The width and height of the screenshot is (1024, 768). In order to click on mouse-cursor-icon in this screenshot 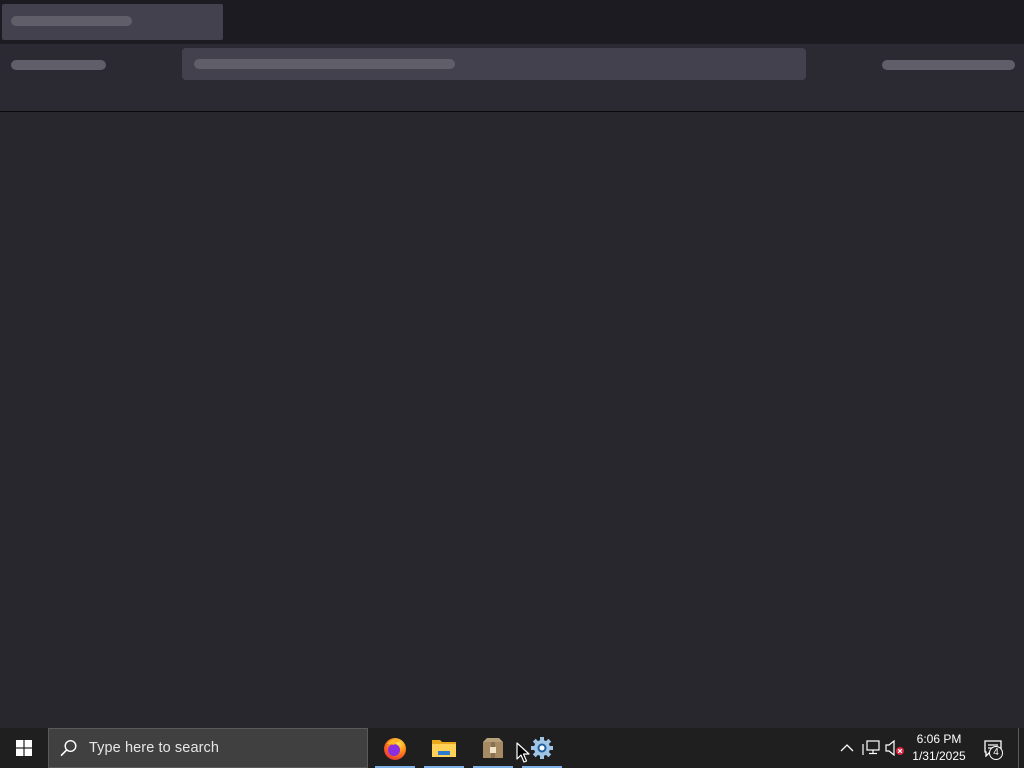, I will do `click(523, 752)`.